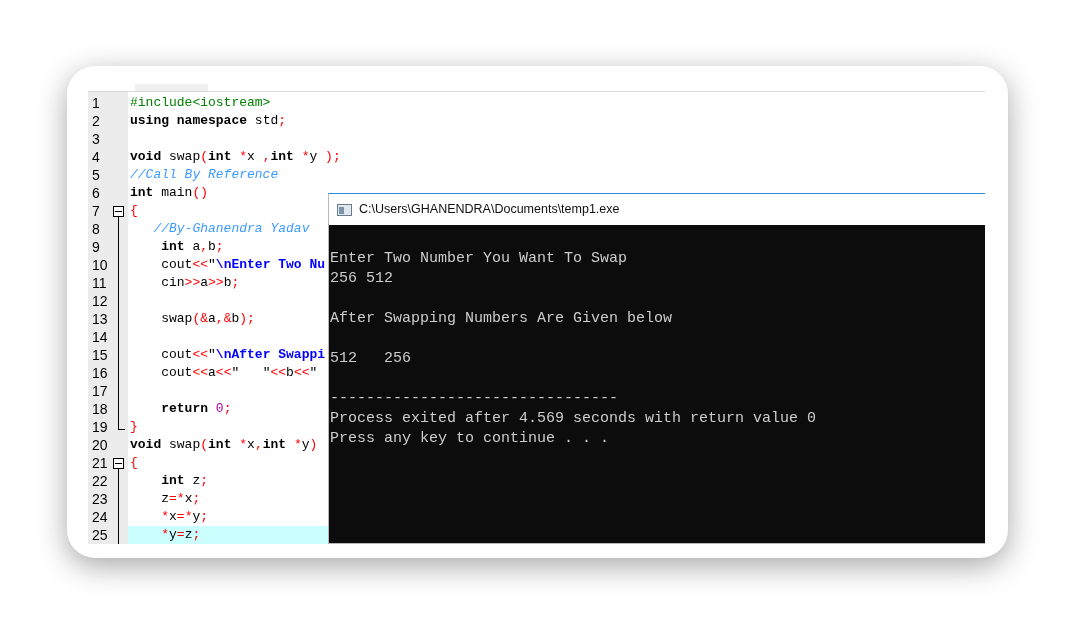 This screenshot has height=643, width=1092. What do you see at coordinates (96, 121) in the screenshot?
I see `line-number: 2` at bounding box center [96, 121].